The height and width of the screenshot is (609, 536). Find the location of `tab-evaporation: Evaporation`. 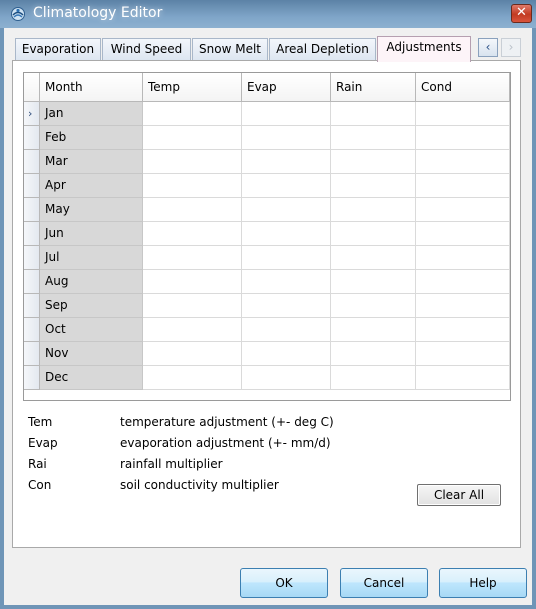

tab-evaporation: Evaporation is located at coordinates (58, 49).